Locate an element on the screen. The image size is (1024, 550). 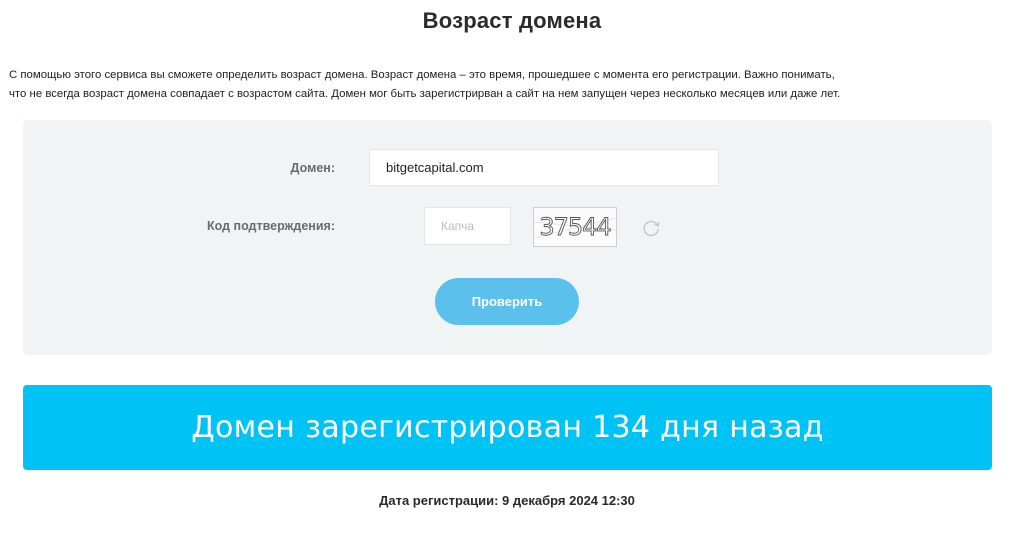
captcha-label: Код подтверждения: is located at coordinates (271, 226).